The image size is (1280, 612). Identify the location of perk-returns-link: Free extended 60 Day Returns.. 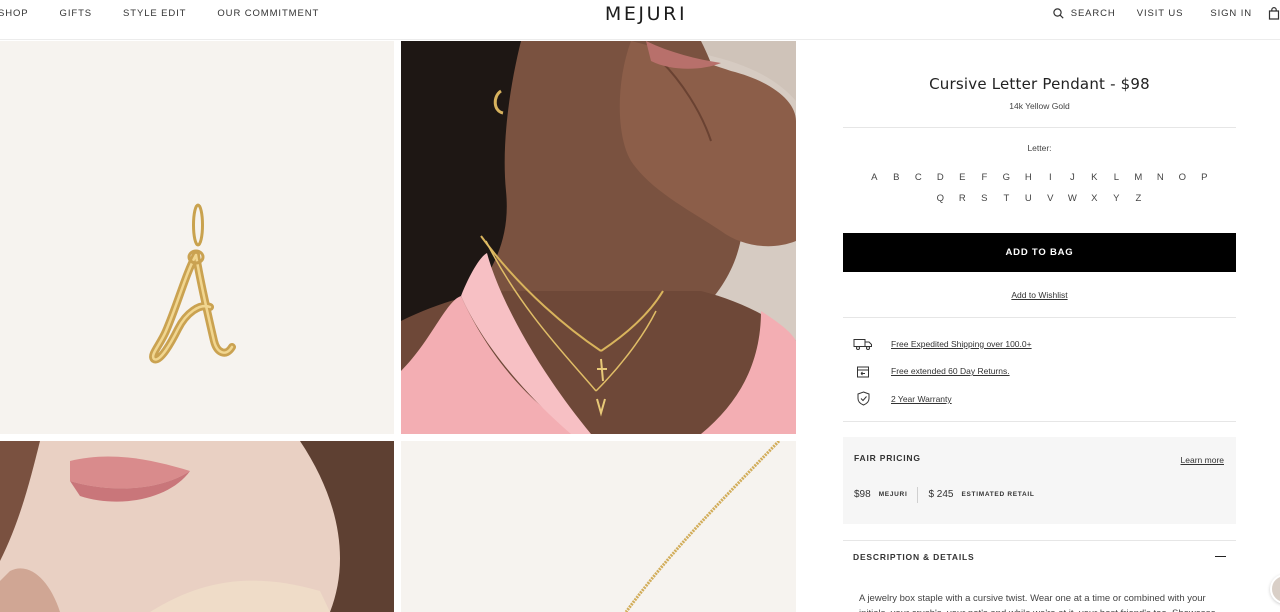
(950, 371).